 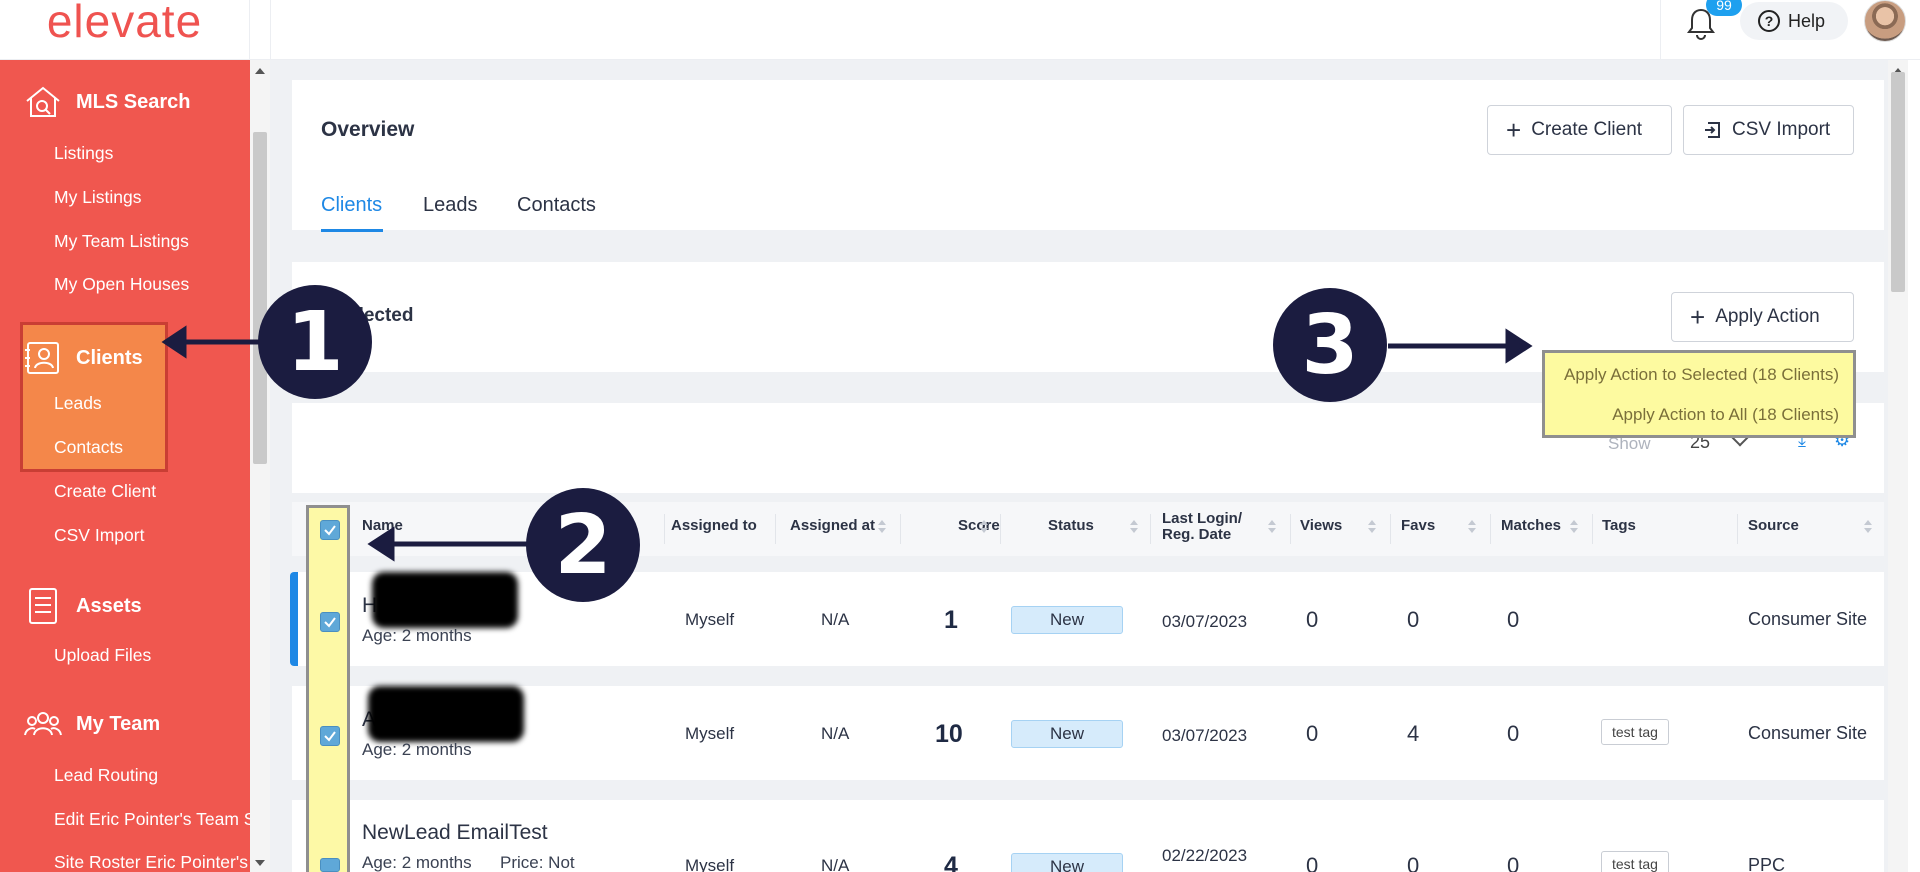 I want to click on annotation-step-3: 3, so click(x=1330, y=345).